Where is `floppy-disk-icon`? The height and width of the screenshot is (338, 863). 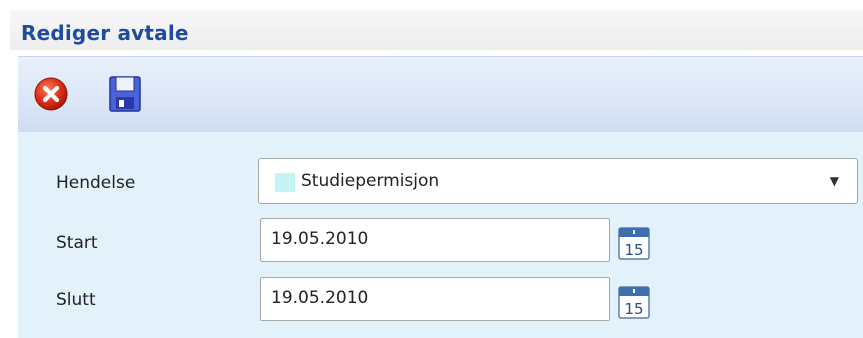
floppy-disk-icon is located at coordinates (125, 94).